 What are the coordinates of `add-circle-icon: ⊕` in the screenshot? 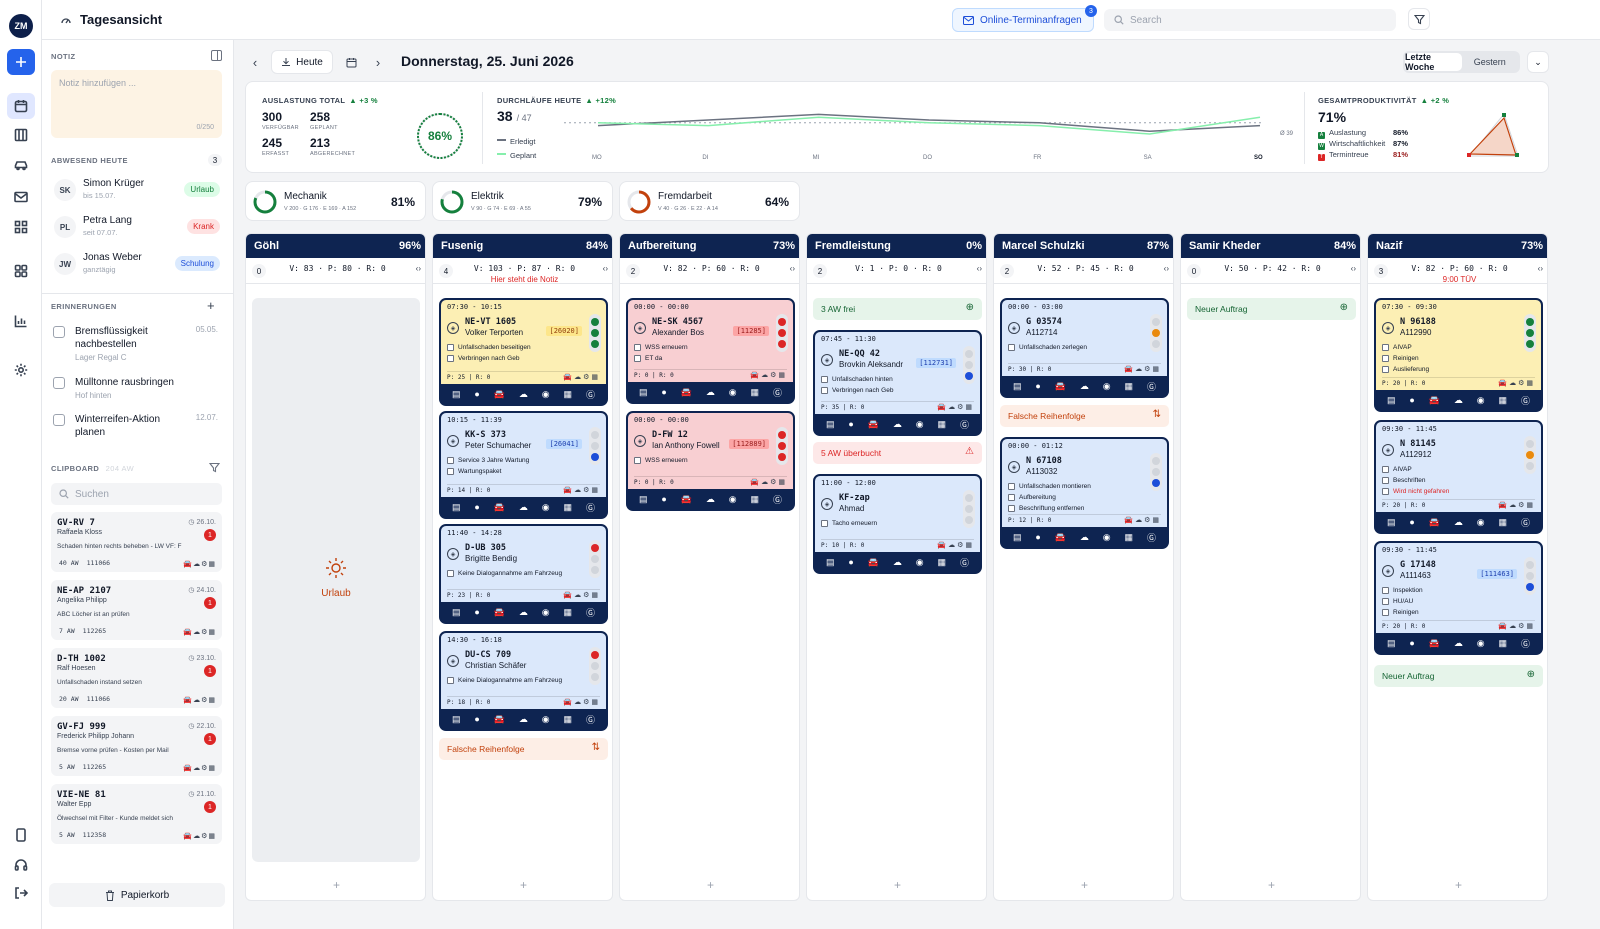 It's located at (970, 307).